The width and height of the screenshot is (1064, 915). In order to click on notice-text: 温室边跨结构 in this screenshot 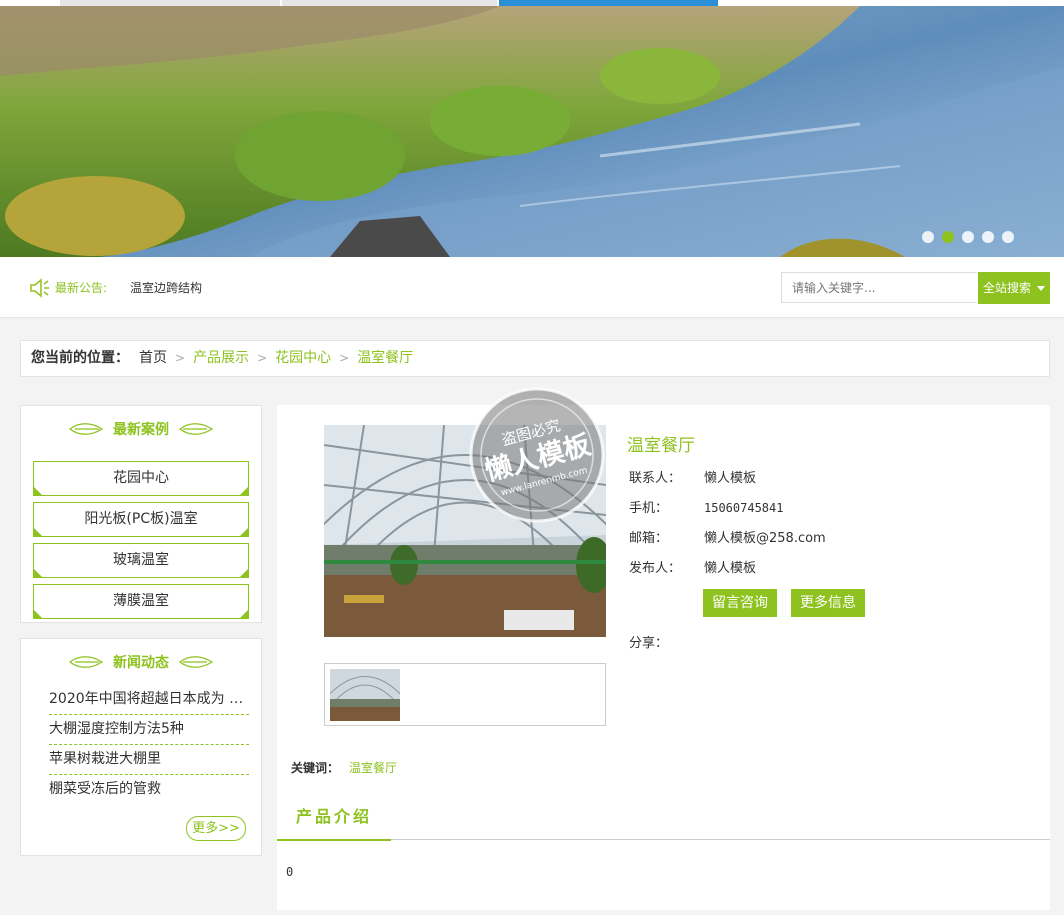, I will do `click(166, 287)`.